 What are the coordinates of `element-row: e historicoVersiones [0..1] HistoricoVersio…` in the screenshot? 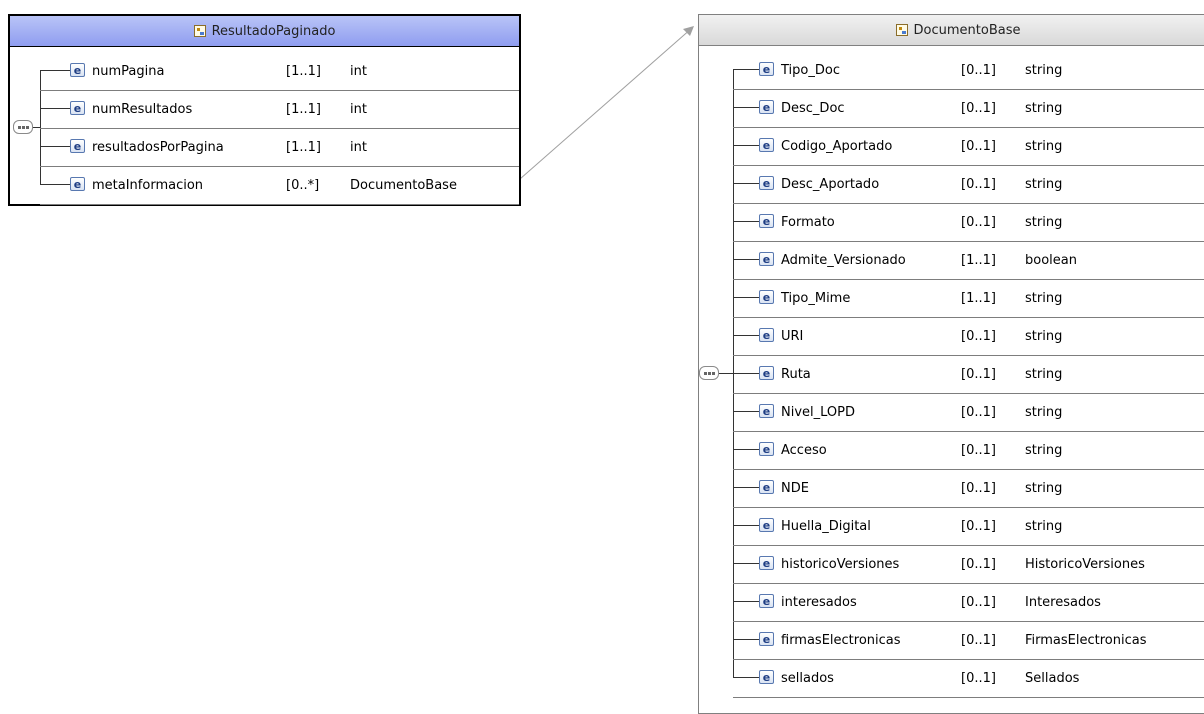 It's located at (968, 564).